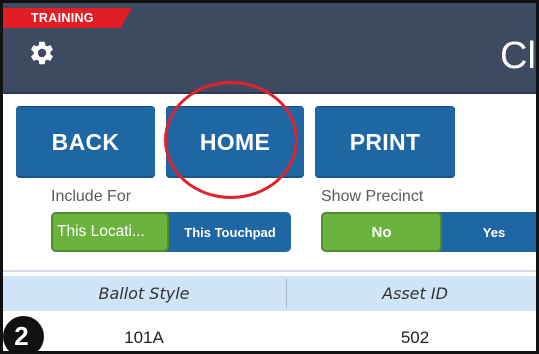 Image resolution: width=539 pixels, height=354 pixels. I want to click on table-header: Ballot Style Asset ID, so click(269, 293).